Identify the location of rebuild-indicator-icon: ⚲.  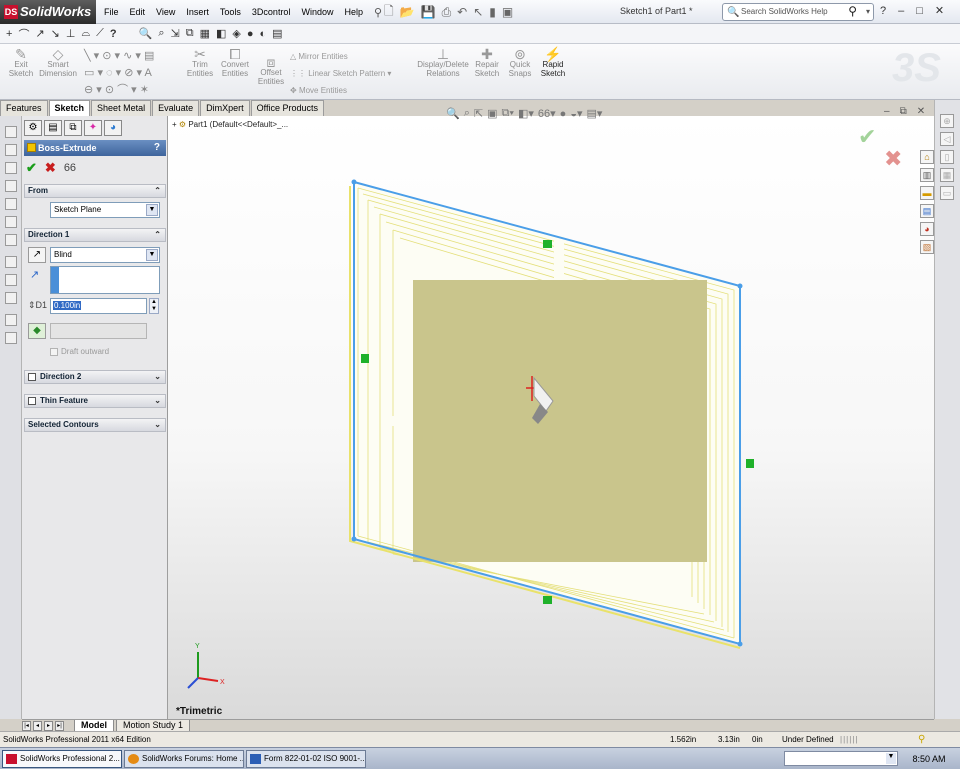
(921, 739).